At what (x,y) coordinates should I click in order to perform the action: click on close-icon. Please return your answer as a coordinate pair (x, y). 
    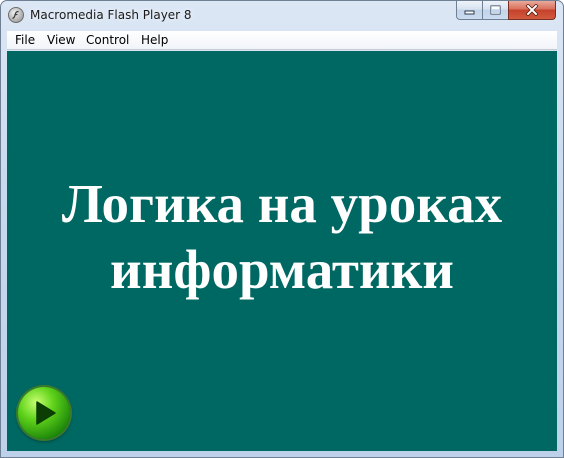
    Looking at the image, I should click on (532, 10).